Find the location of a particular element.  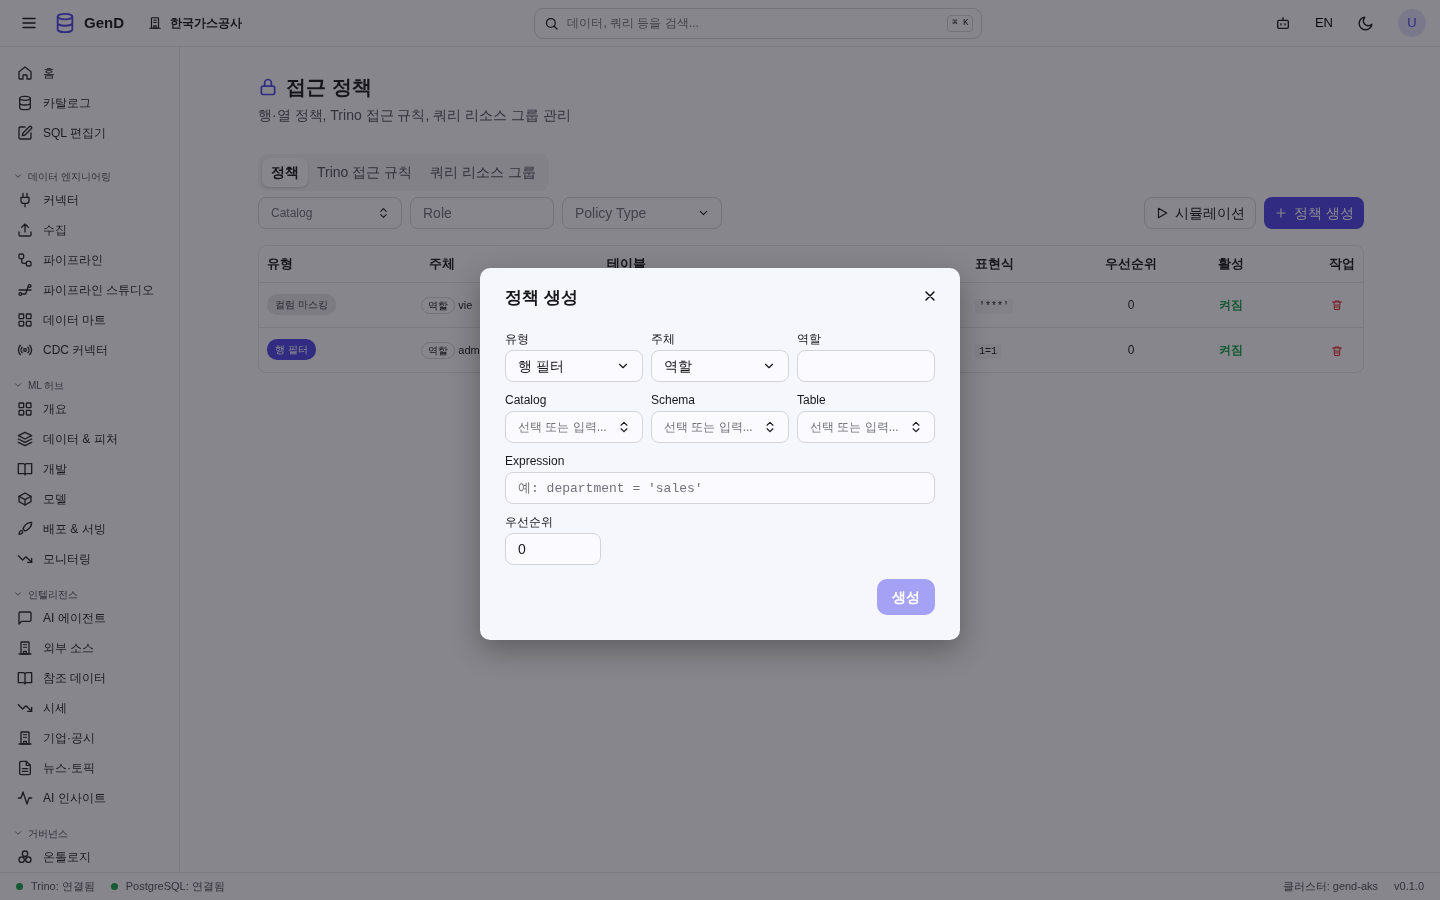

sidebar-item: CDC 커넥터 is located at coordinates (89, 350).